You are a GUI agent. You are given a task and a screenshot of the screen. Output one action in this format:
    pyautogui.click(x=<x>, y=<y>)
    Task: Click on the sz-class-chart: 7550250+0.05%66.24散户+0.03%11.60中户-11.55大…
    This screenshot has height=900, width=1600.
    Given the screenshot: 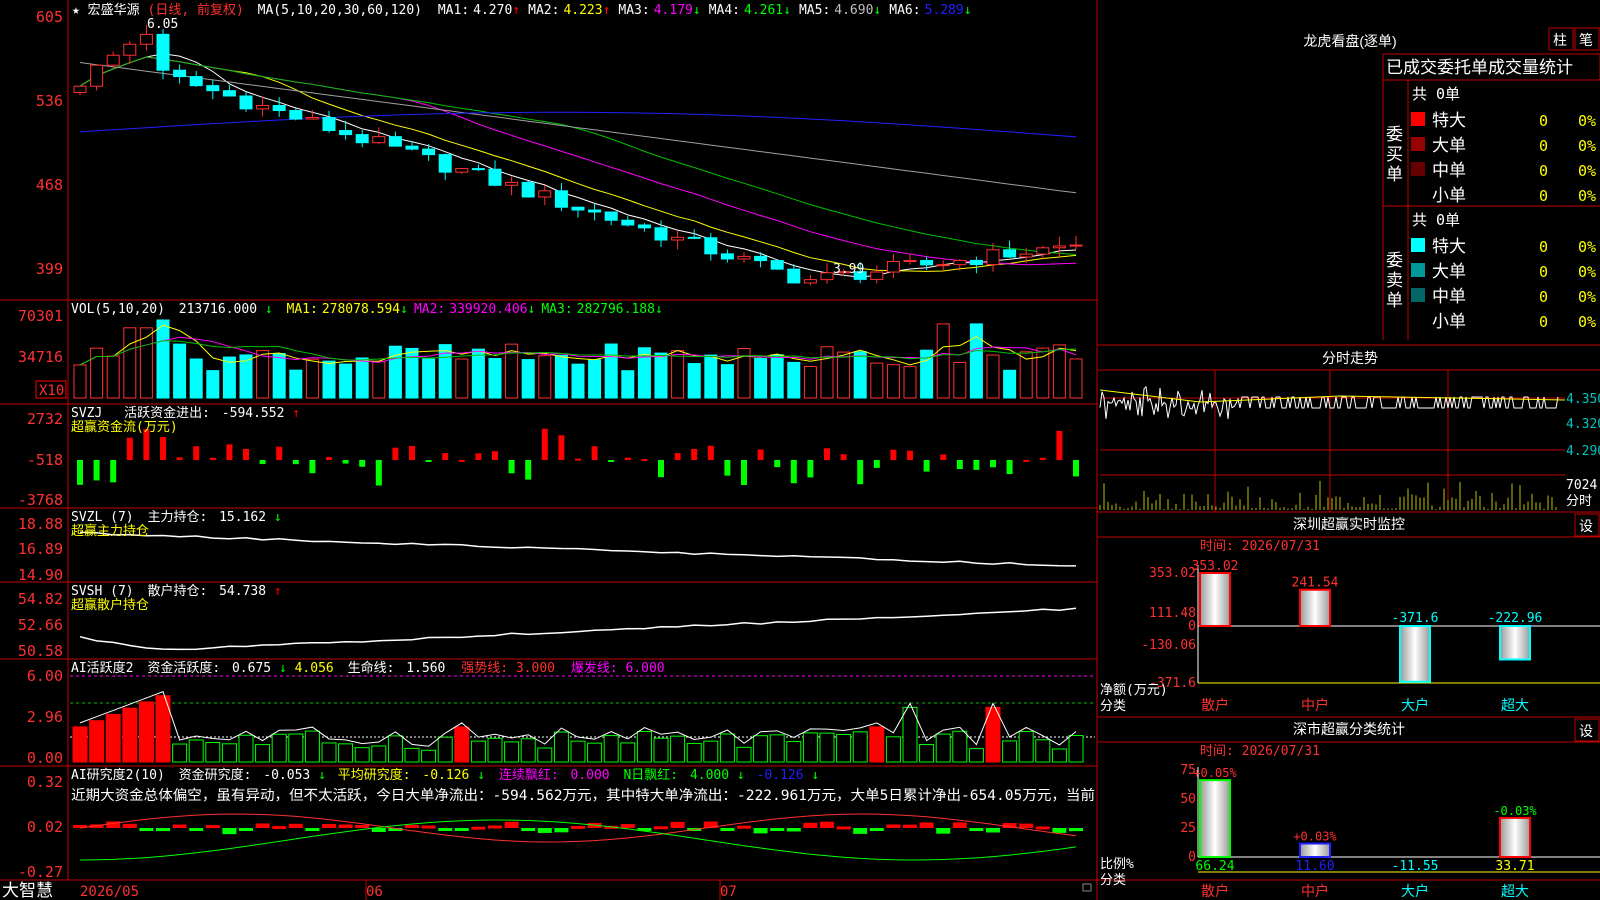 What is the action you would take?
    pyautogui.click(x=1390, y=831)
    